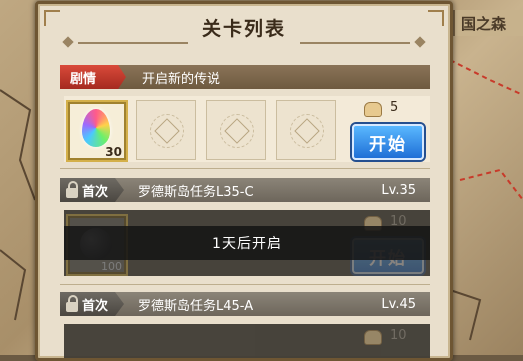 This screenshot has width=523, height=361. I want to click on stage-title: 罗德斯岛任务L35-C, so click(196, 192).